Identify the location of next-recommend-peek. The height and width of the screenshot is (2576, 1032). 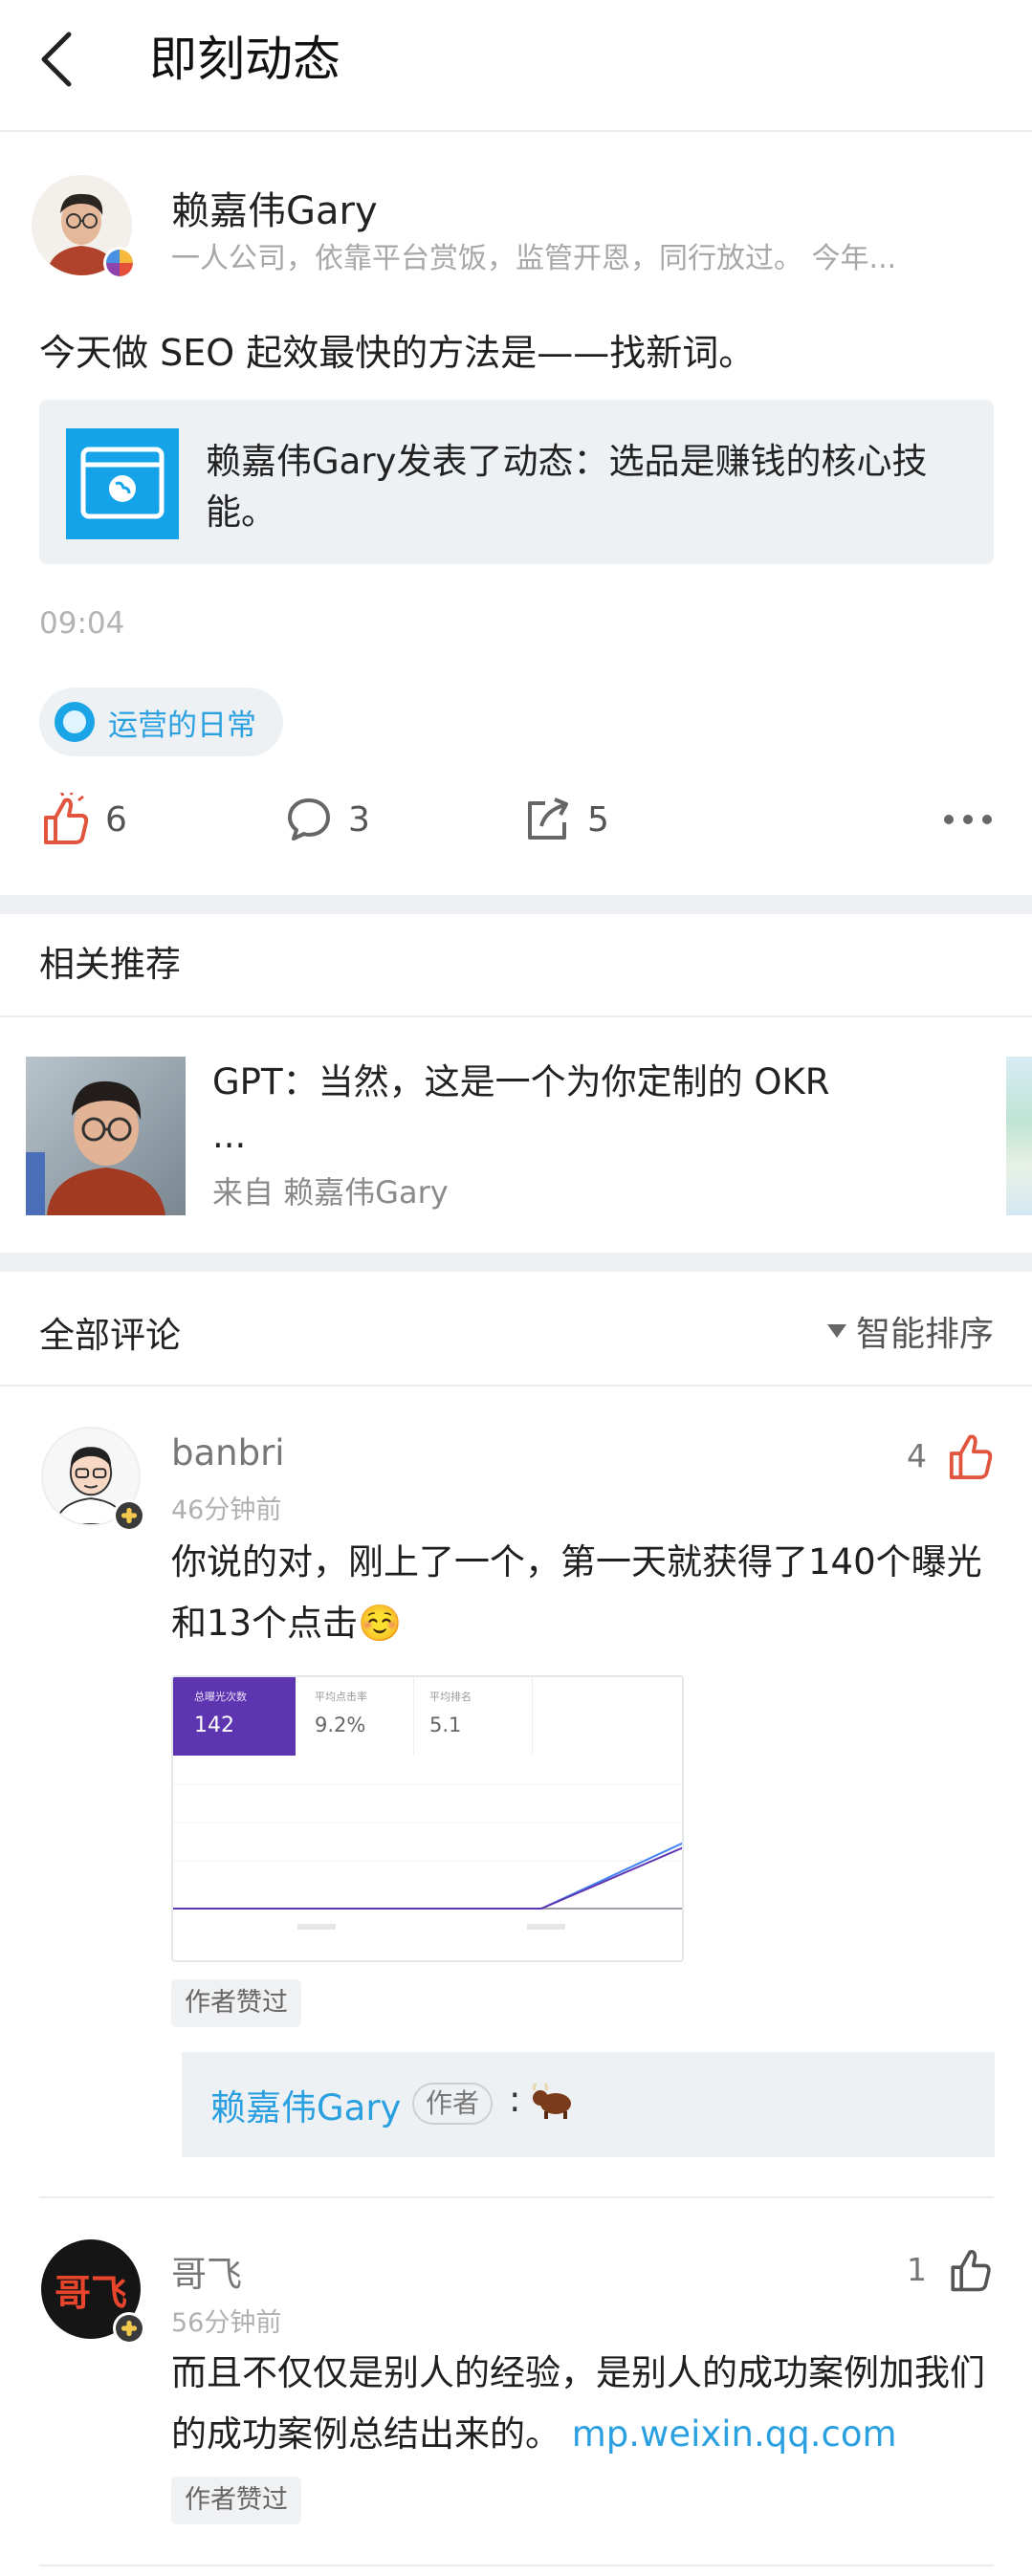
(1019, 1136).